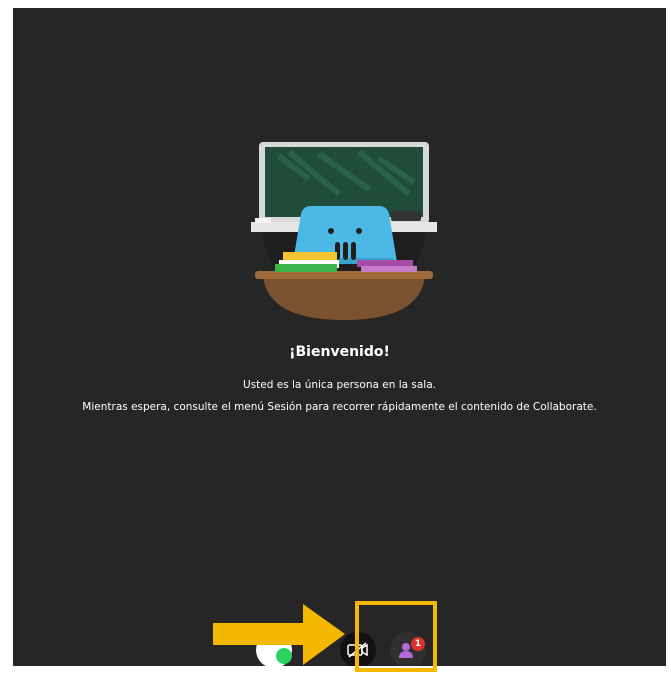  Describe the element at coordinates (396, 636) in the screenshot. I see `annotation-highlight-box` at that location.